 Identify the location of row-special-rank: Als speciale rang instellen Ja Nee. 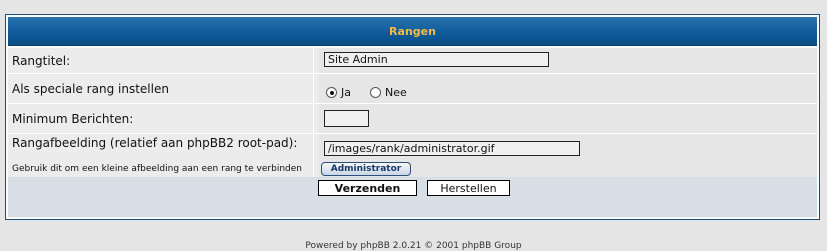
(412, 88).